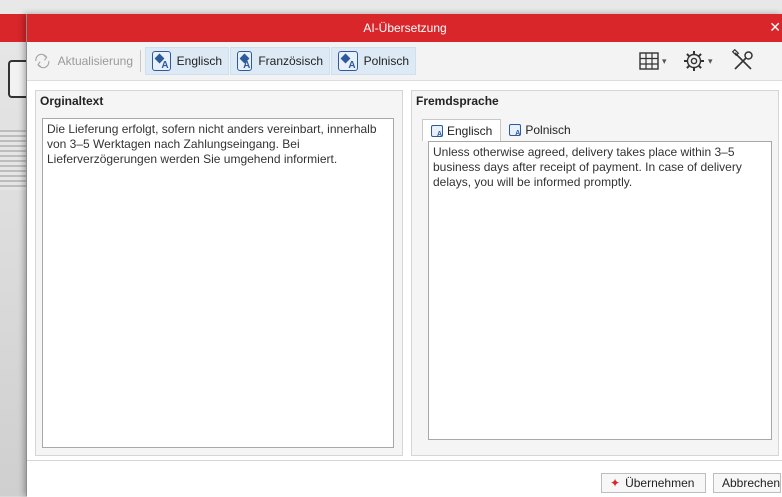 This screenshot has height=497, width=782. Describe the element at coordinates (18, 79) in the screenshot. I see `background-app-icon` at that location.